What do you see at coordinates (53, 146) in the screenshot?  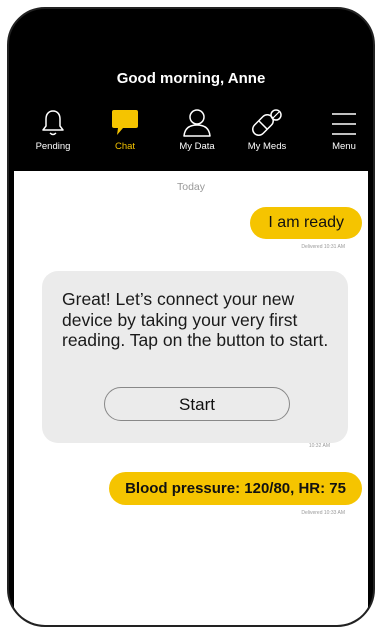 I see `nav-label-pending: Pending` at bounding box center [53, 146].